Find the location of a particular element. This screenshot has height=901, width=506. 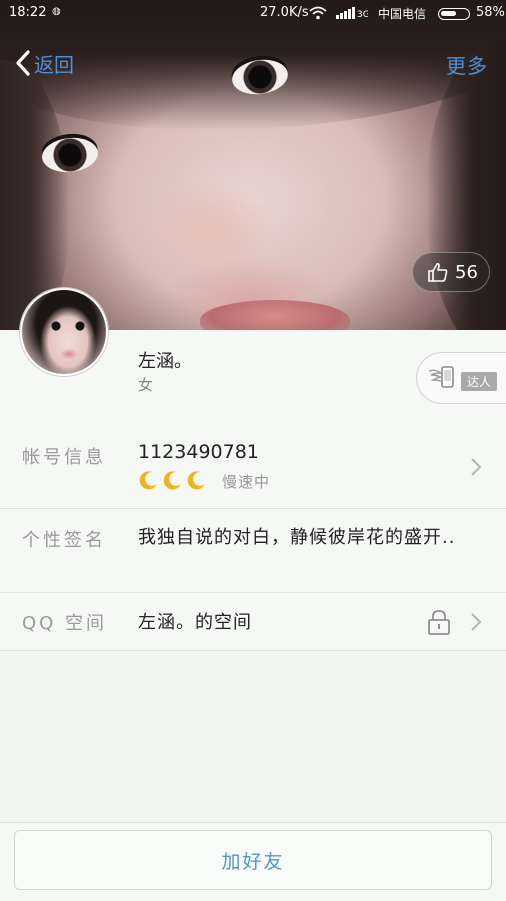

battery-percentage: 58% is located at coordinates (490, 12).